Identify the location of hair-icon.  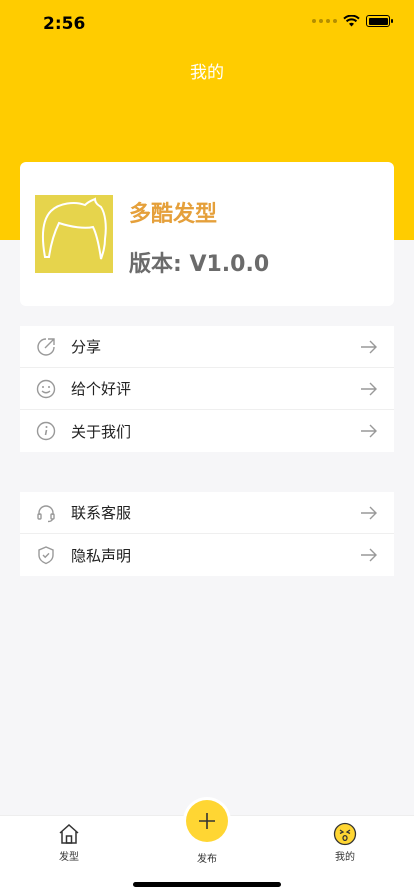
(74, 228).